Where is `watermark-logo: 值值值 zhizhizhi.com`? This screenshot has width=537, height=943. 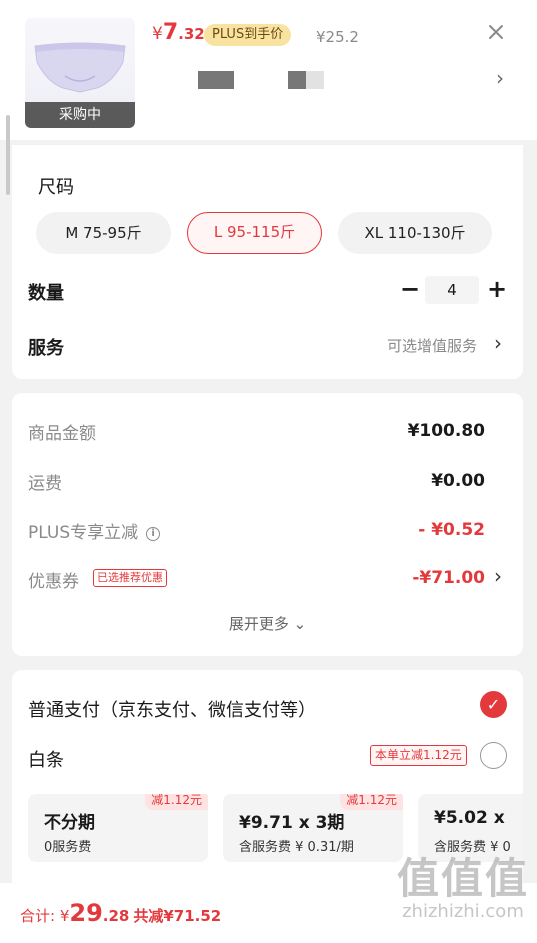
watermark-logo: 值值值 zhizhizhi.com is located at coordinates (463, 889).